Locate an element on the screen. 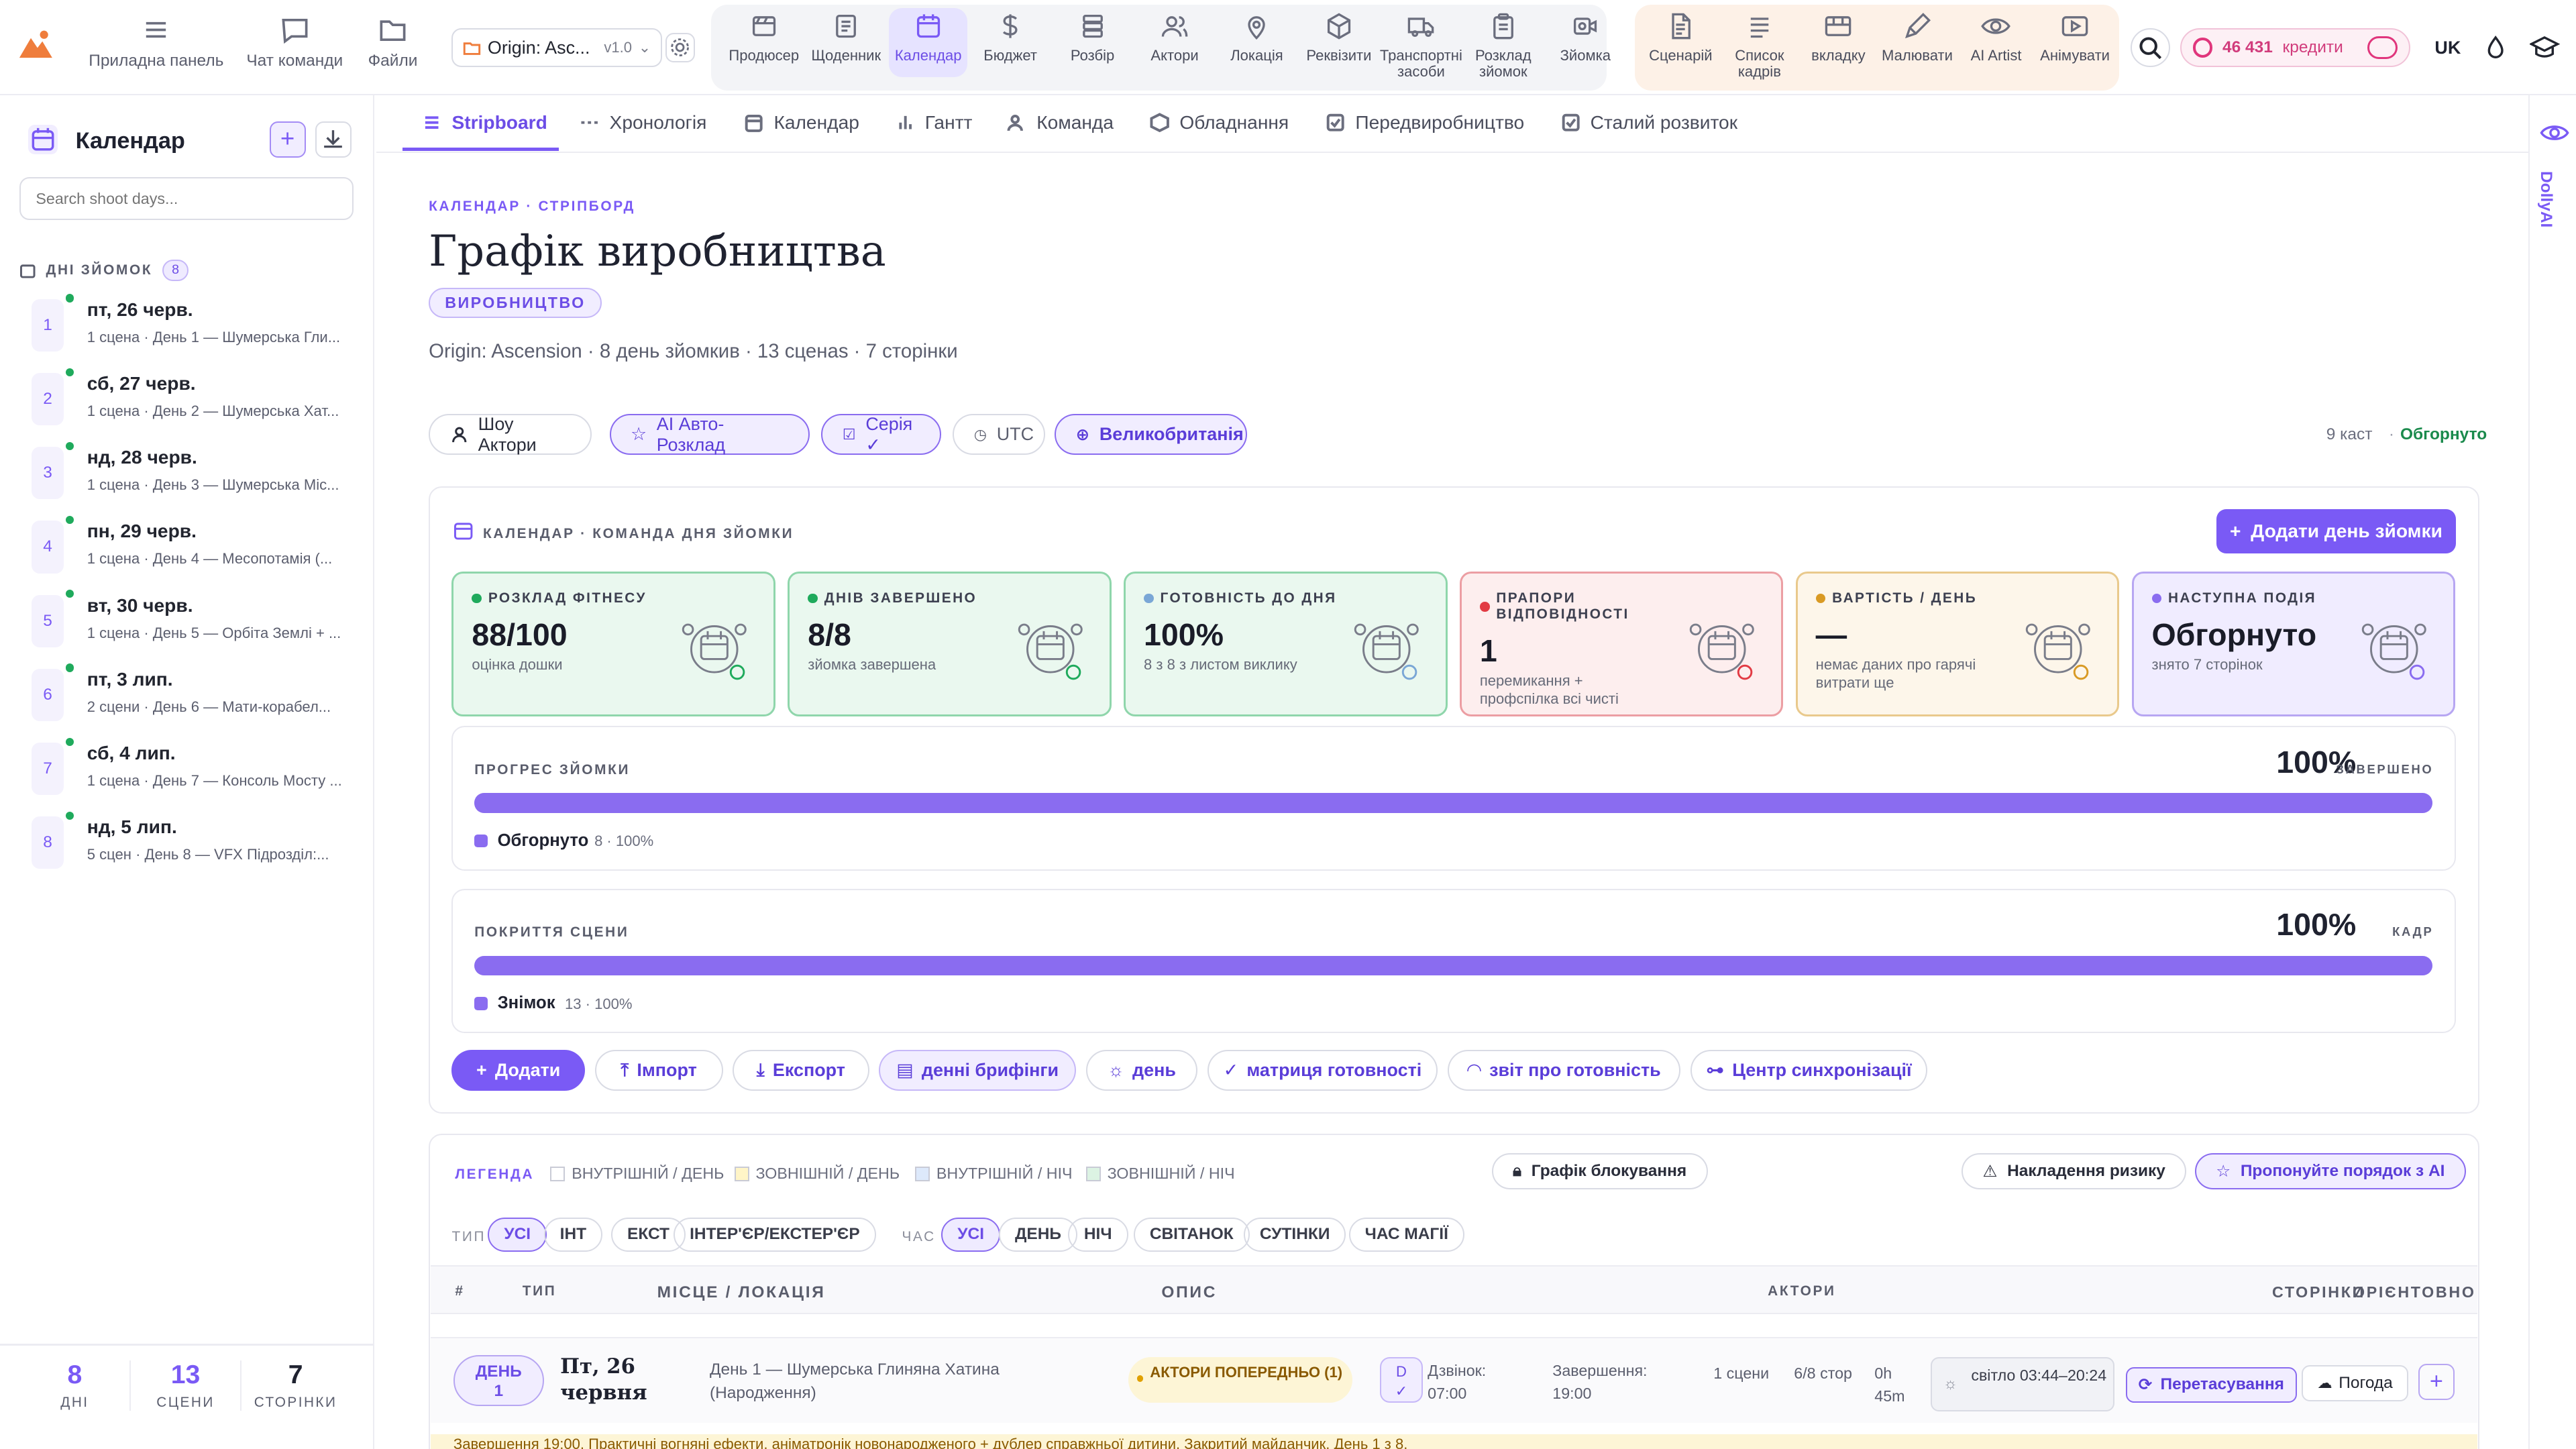 Image resolution: width=2576 pixels, height=1449 pixels. risk-overlay-button: ⚠ Накладення ризику is located at coordinates (2074, 1171).